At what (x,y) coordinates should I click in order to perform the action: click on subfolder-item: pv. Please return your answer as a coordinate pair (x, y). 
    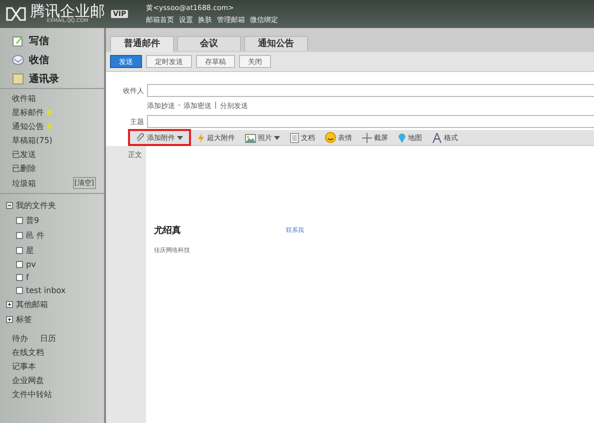
    Looking at the image, I should click on (31, 264).